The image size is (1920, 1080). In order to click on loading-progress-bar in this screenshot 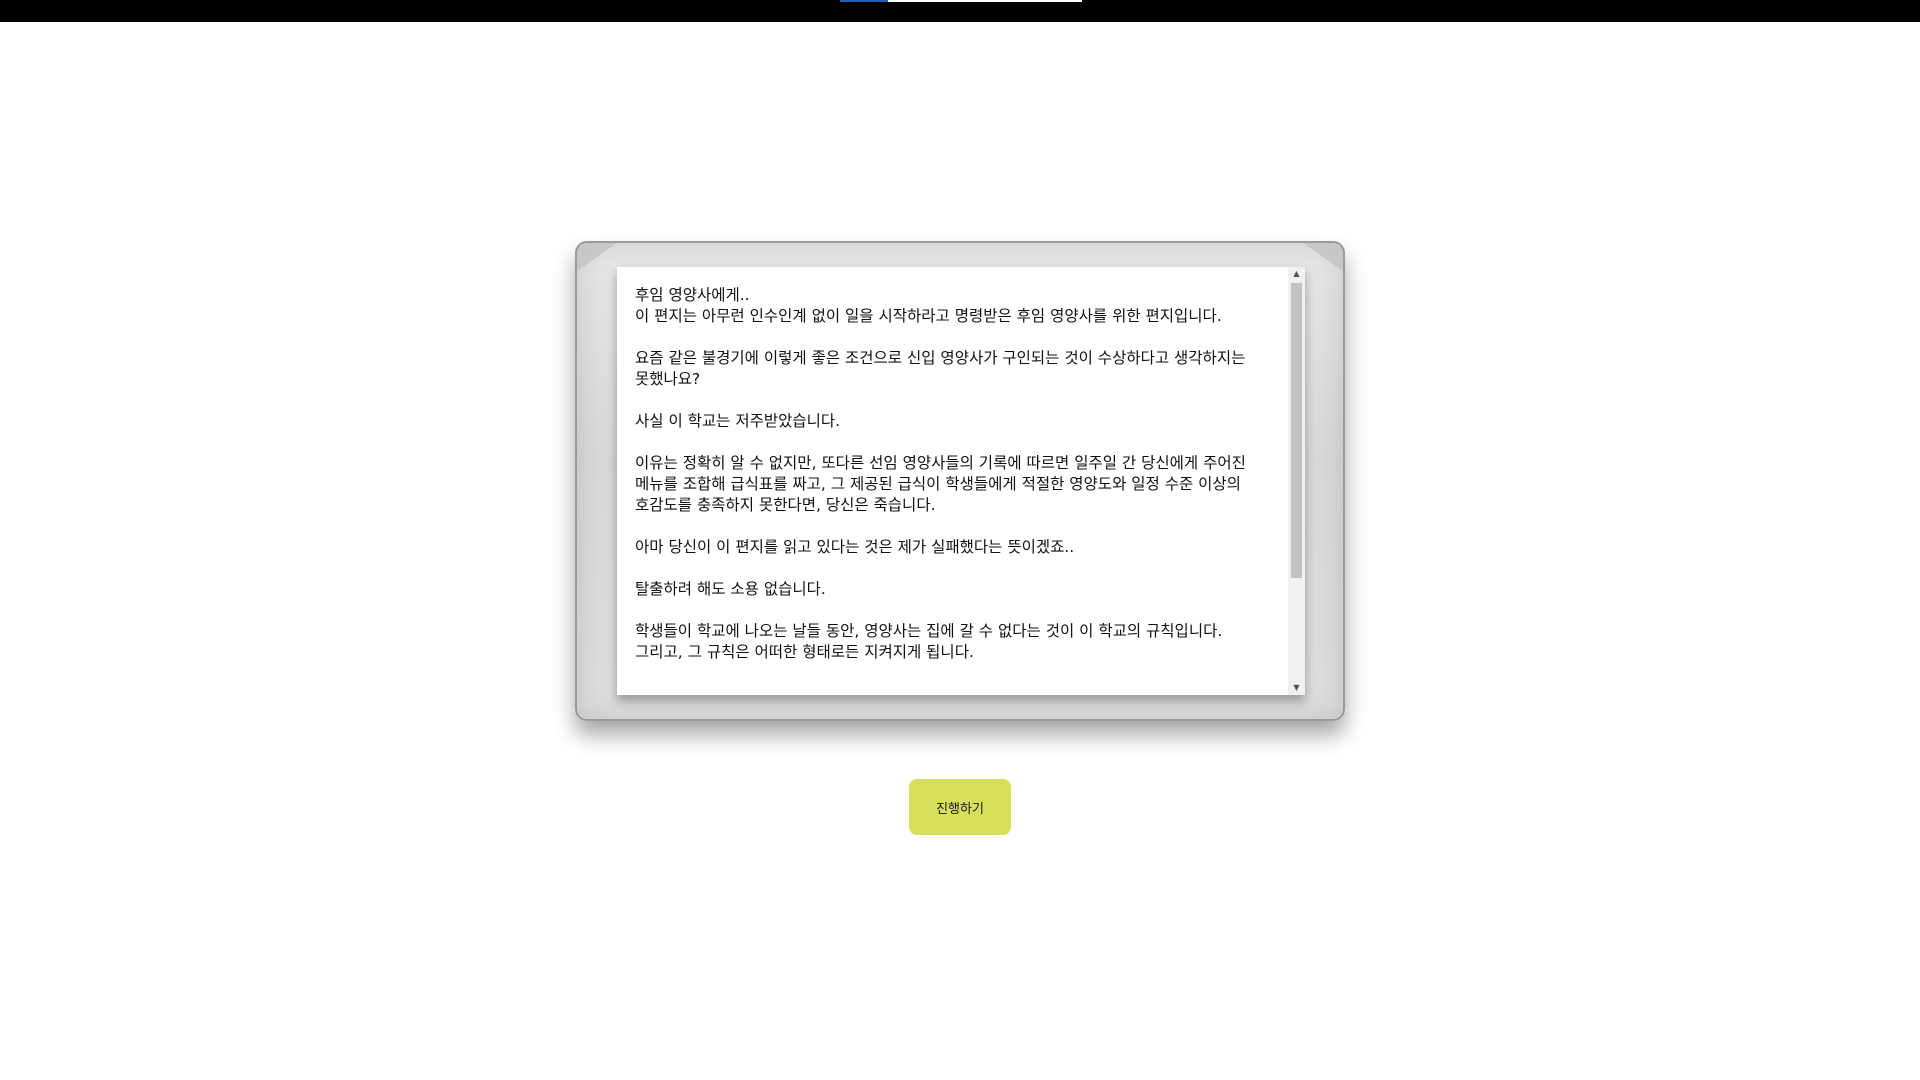, I will do `click(961, 1)`.